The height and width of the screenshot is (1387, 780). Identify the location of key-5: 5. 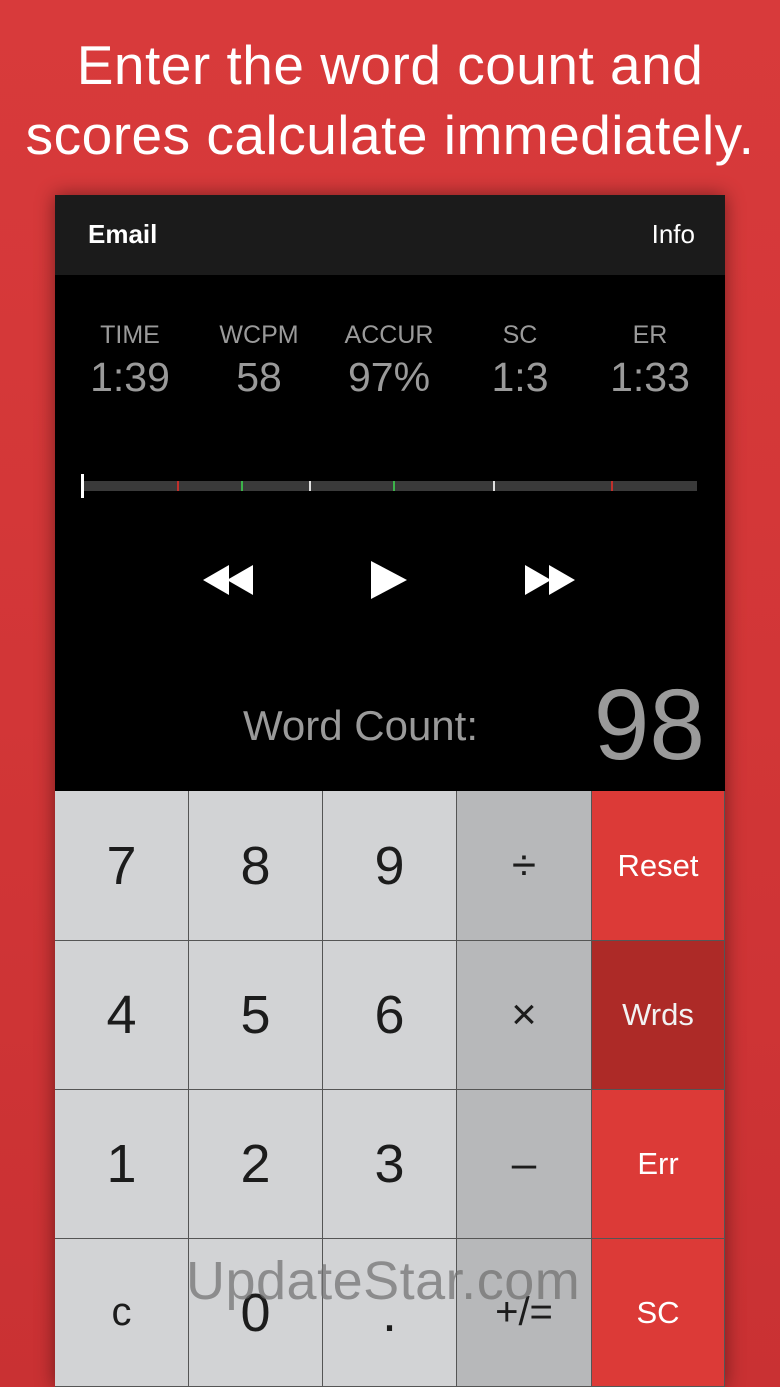
(256, 1015).